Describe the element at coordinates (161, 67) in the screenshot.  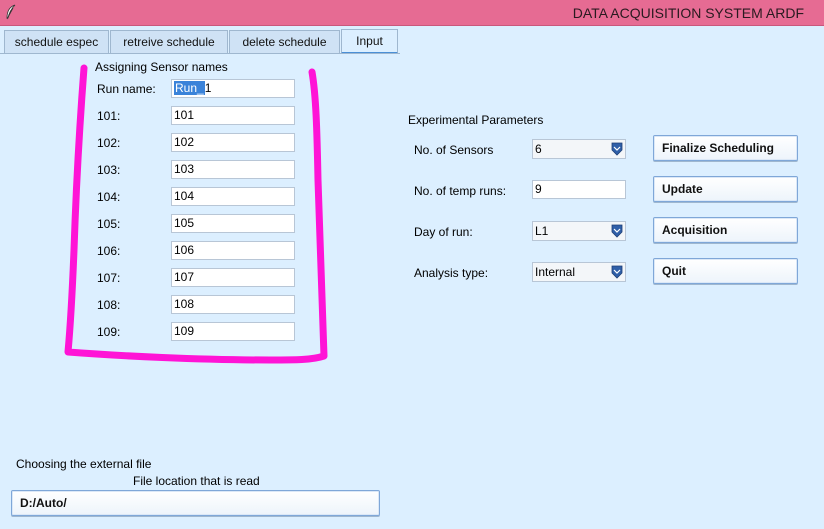
I see `sensor-names-title: Assigning Sensor names` at that location.